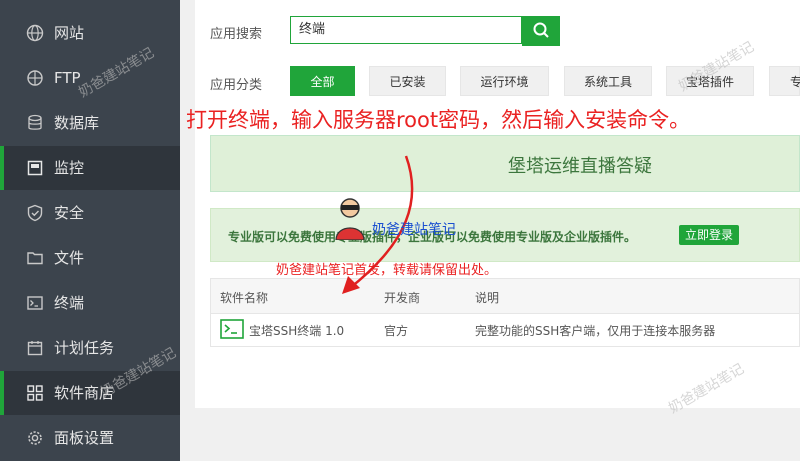 This screenshot has width=800, height=461. What do you see at coordinates (35, 438) in the screenshot?
I see `gear-icon` at bounding box center [35, 438].